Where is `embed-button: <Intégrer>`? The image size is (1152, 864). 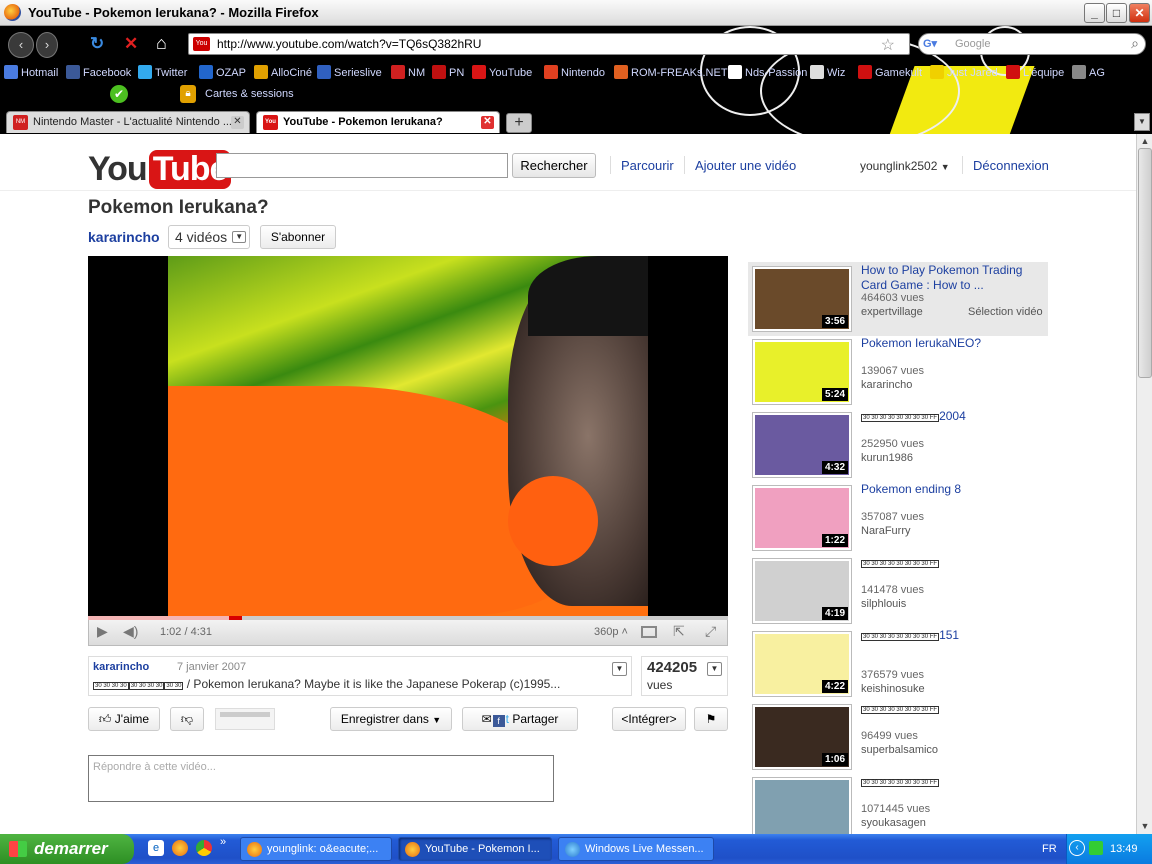
embed-button: <Intégrer> is located at coordinates (649, 719).